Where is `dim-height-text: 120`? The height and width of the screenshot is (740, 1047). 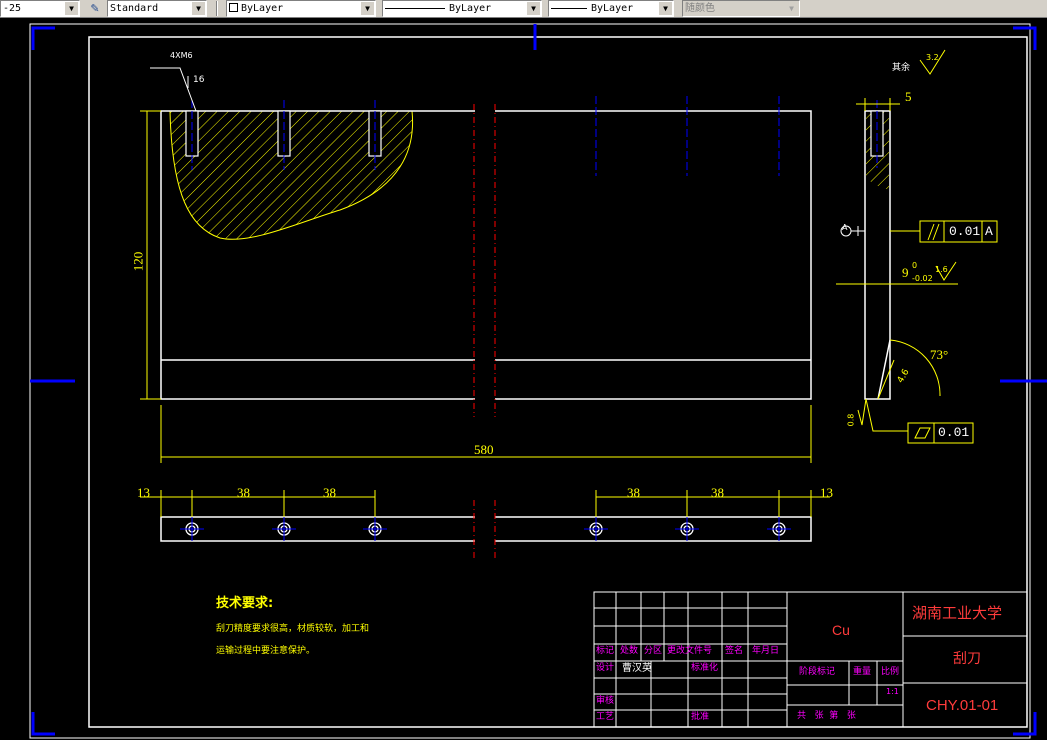 dim-height-text: 120 is located at coordinates (138, 261).